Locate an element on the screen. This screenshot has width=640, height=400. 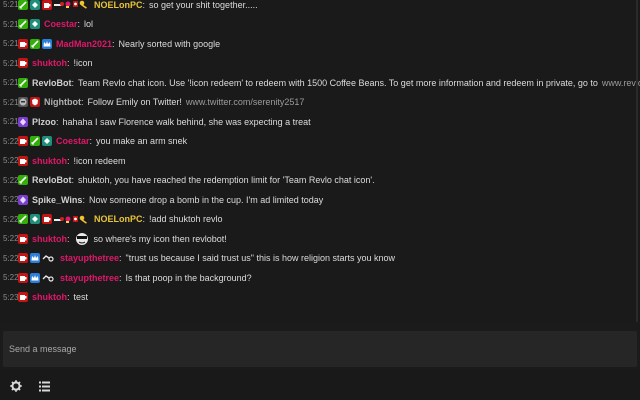
message-text: !add shuktoh revlo is located at coordinates (186, 219).